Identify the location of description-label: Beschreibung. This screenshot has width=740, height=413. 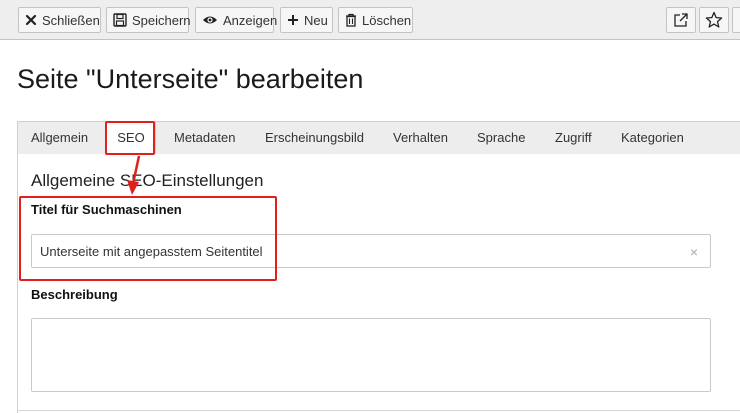
(74, 294).